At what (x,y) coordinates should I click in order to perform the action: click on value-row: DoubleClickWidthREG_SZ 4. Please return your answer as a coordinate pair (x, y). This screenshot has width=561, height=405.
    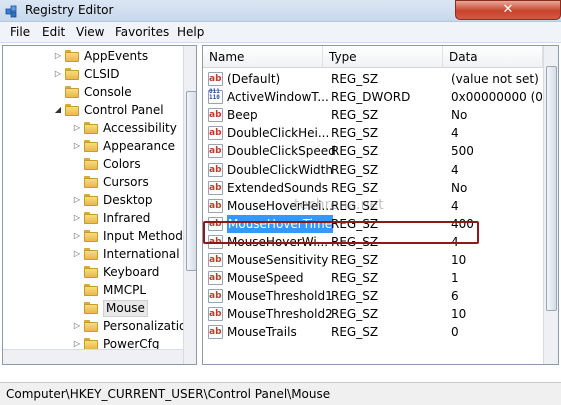
    Looking at the image, I should click on (373, 170).